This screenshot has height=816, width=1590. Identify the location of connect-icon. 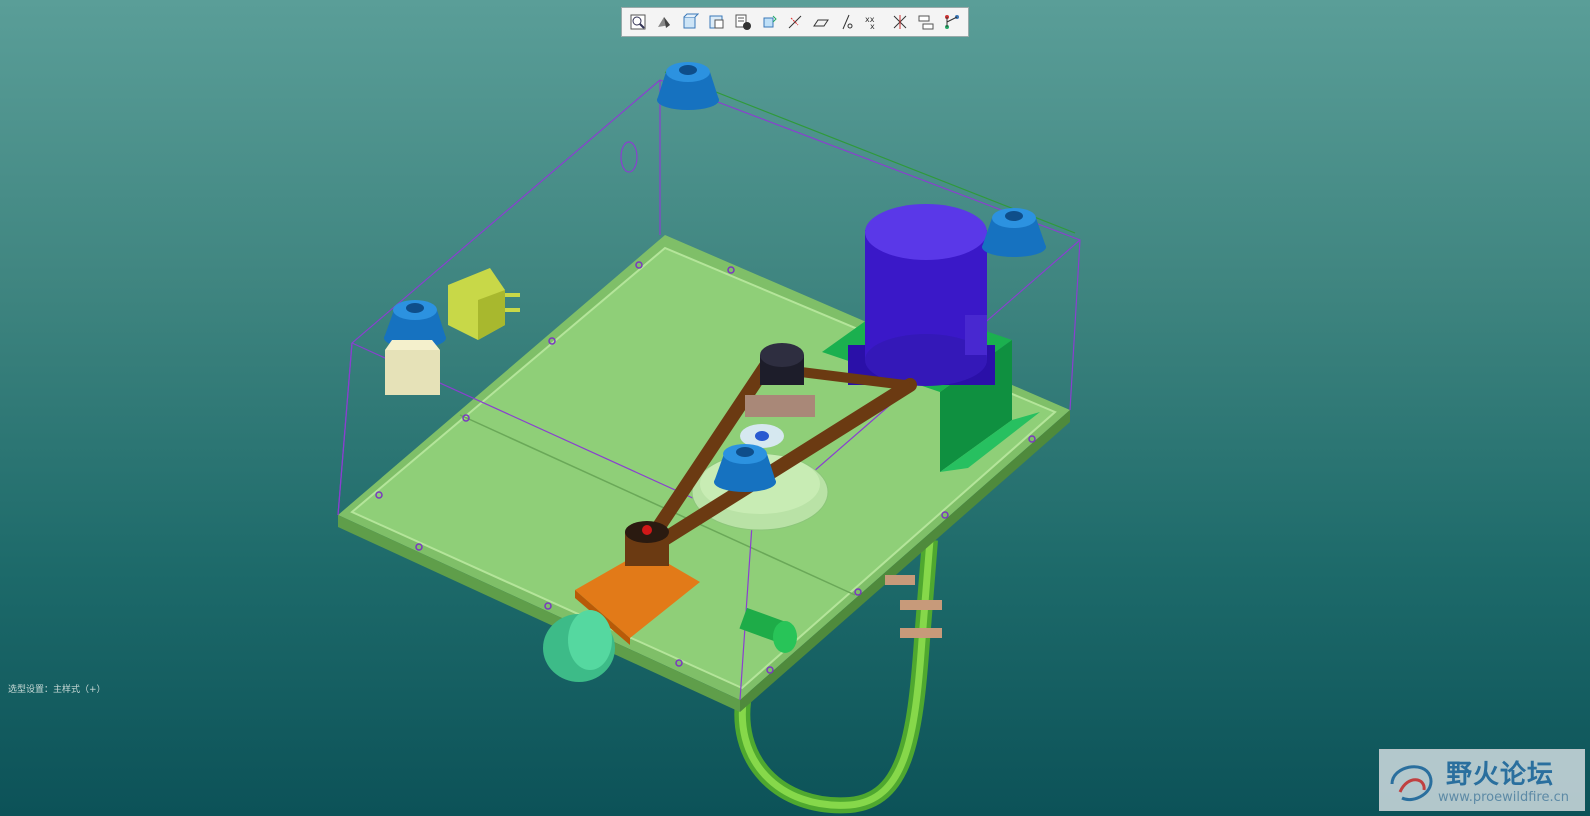
(951, 22).